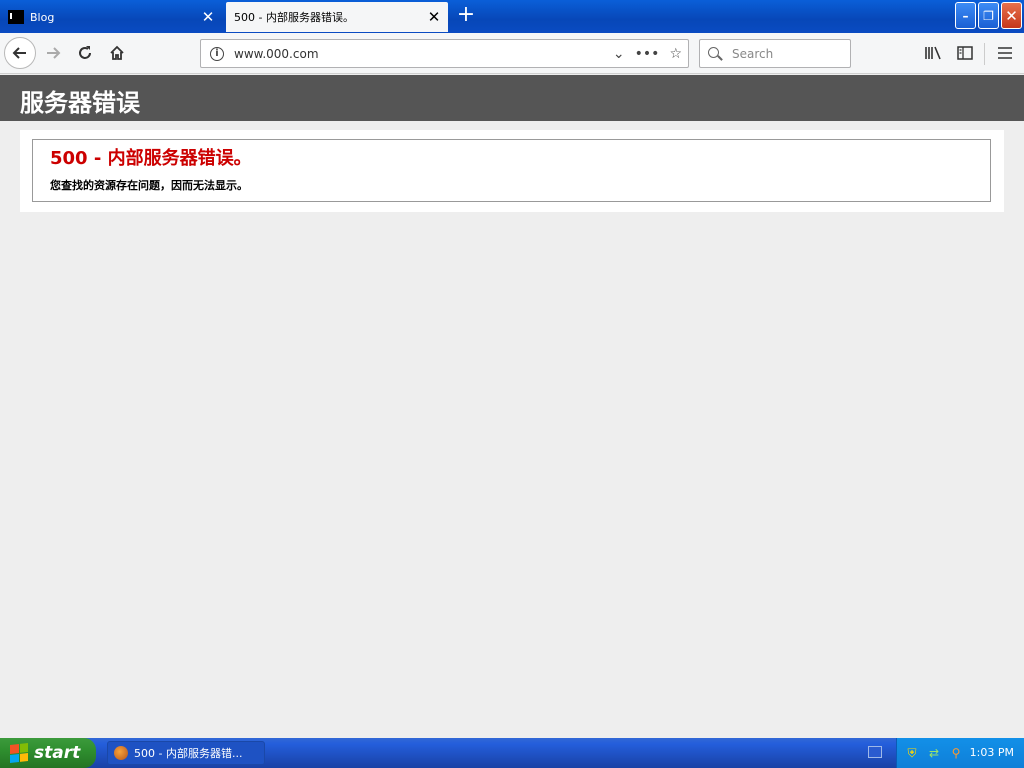  Describe the element at coordinates (715, 53) in the screenshot. I see `search-icon` at that location.